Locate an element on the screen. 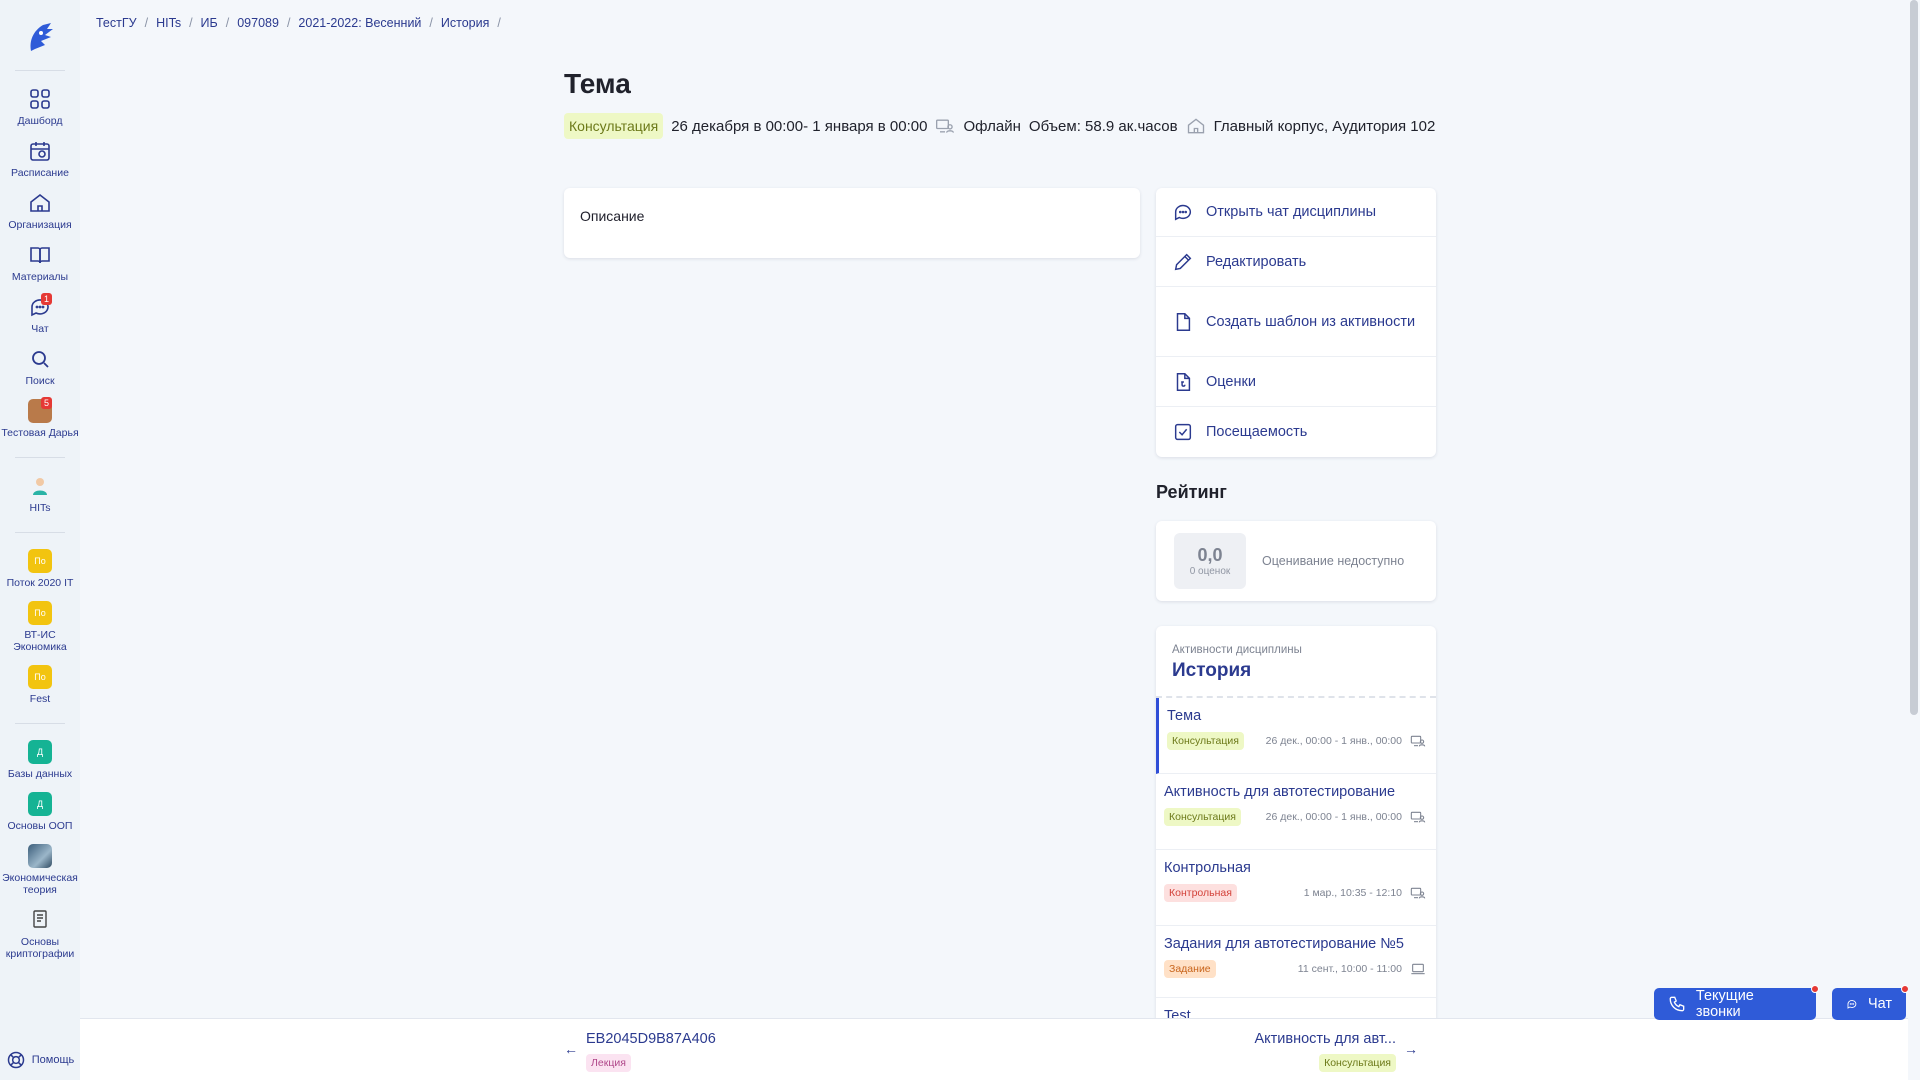 The image size is (1920, 1080). sidebar-item-discipline: Д Базы данных is located at coordinates (40, 760).